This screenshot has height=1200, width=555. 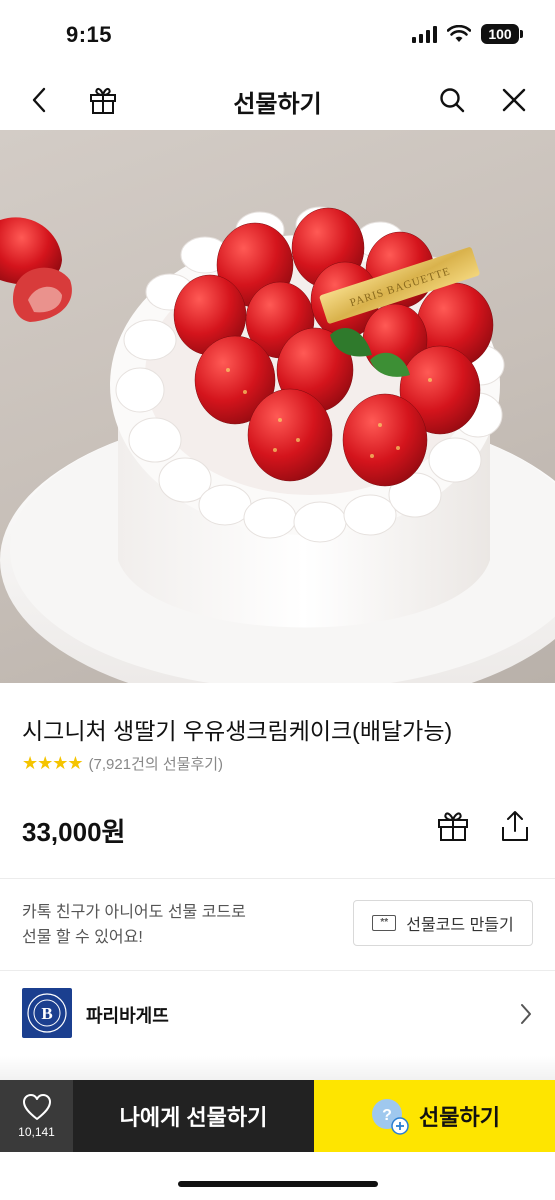 What do you see at coordinates (36, 1107) in the screenshot?
I see `heart-icon` at bounding box center [36, 1107].